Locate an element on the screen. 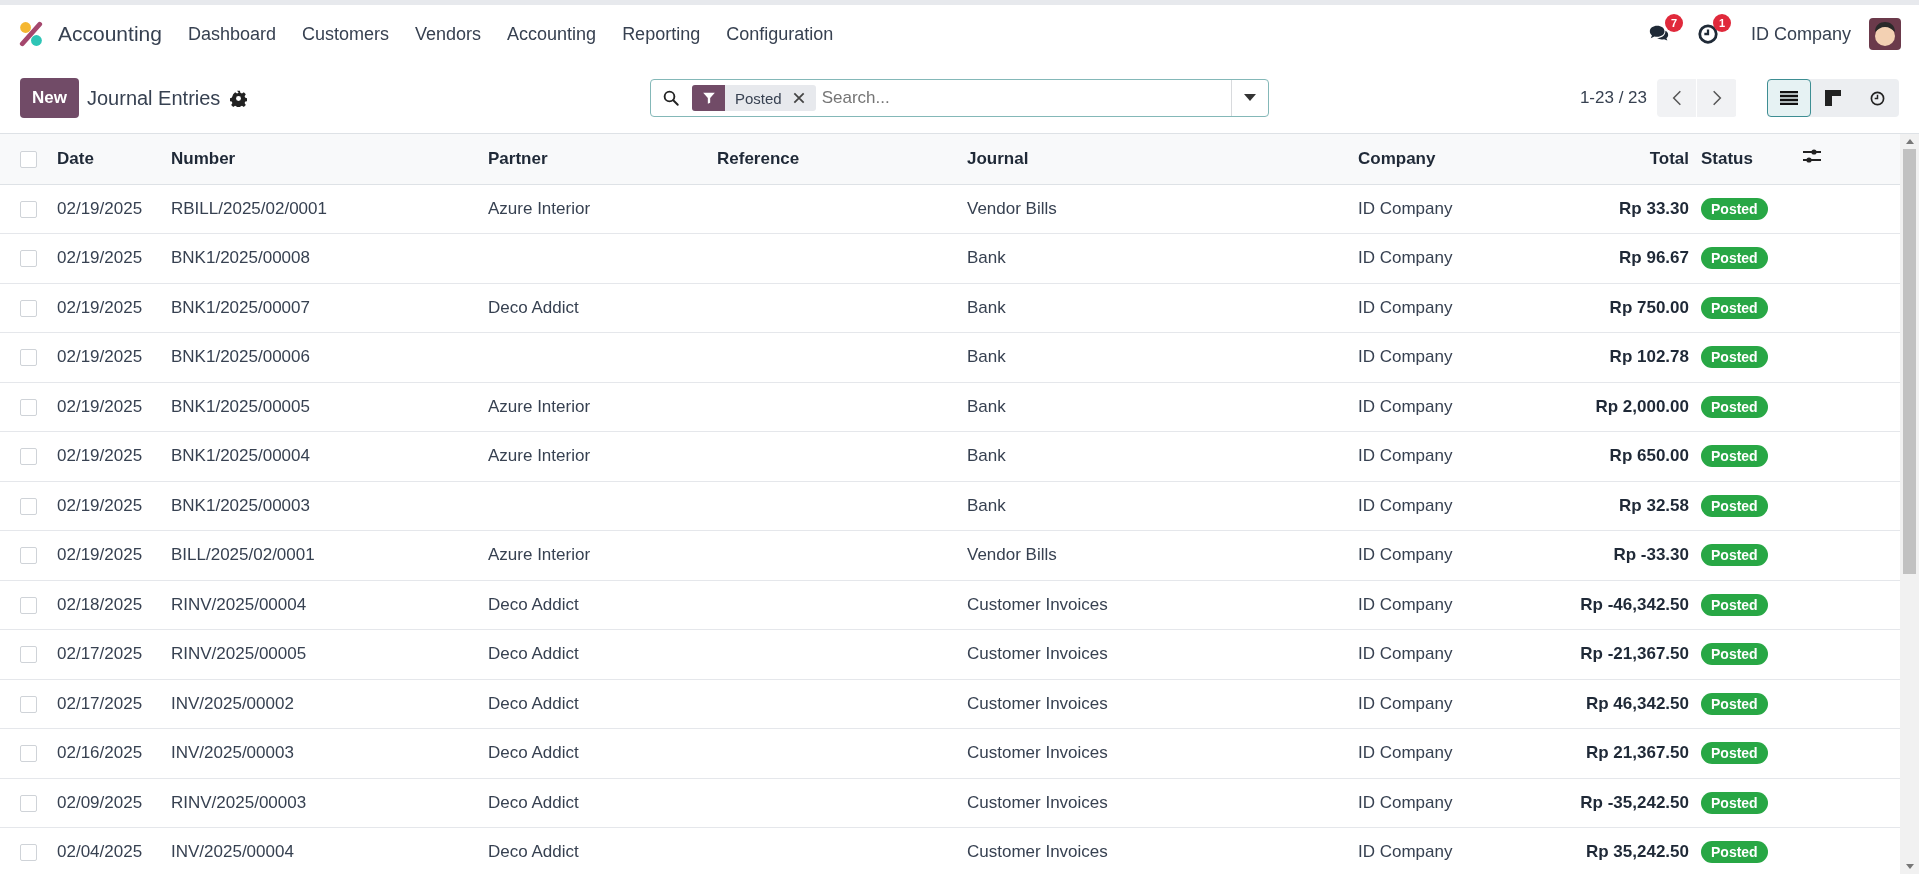 Image resolution: width=1919 pixels, height=874 pixels. number-cell: BNK1/2025/00006 is located at coordinates (240, 357).